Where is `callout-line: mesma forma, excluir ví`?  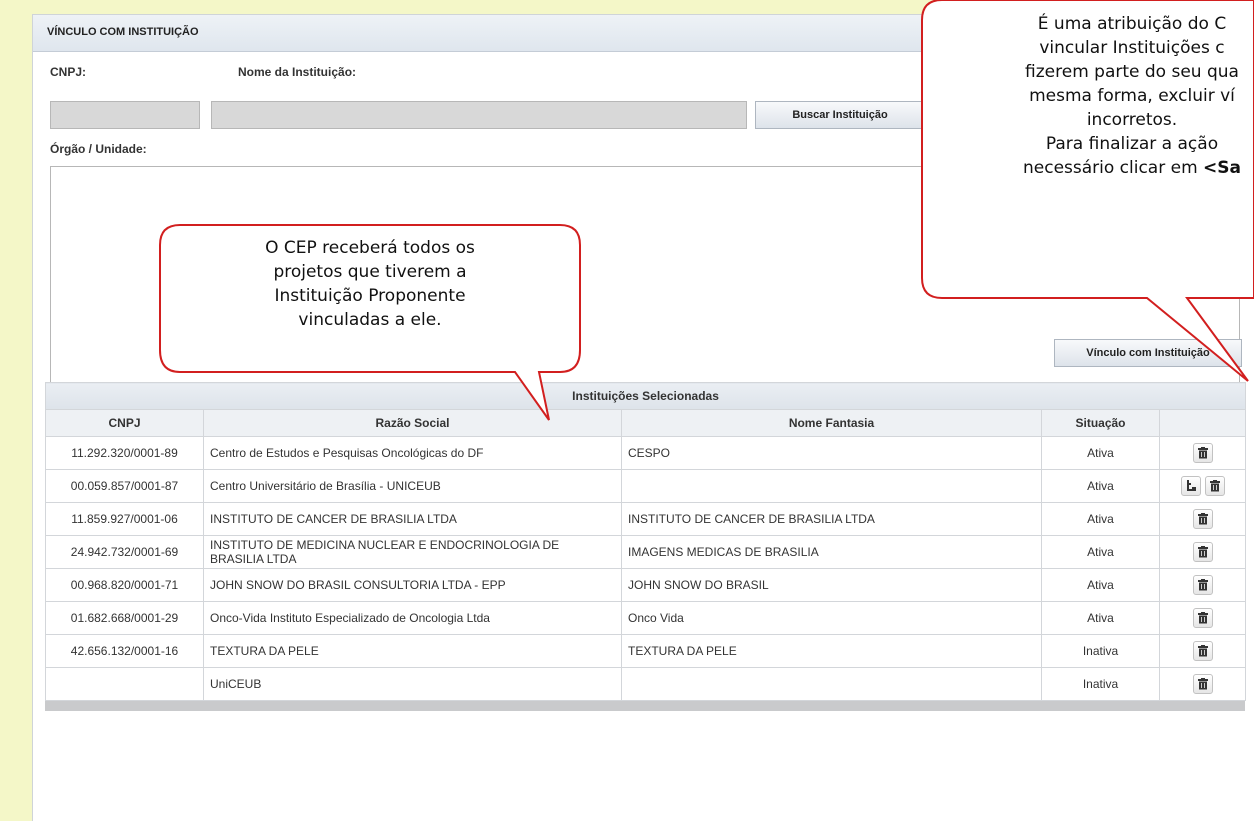 callout-line: mesma forma, excluir ví is located at coordinates (1088, 96).